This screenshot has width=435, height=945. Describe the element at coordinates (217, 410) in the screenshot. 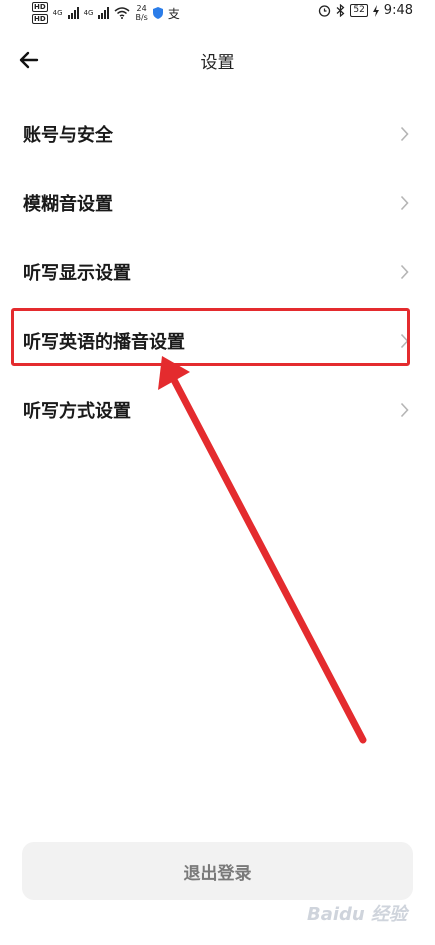

I see `menu-item-dictation-mode: 听写方式设置` at that location.